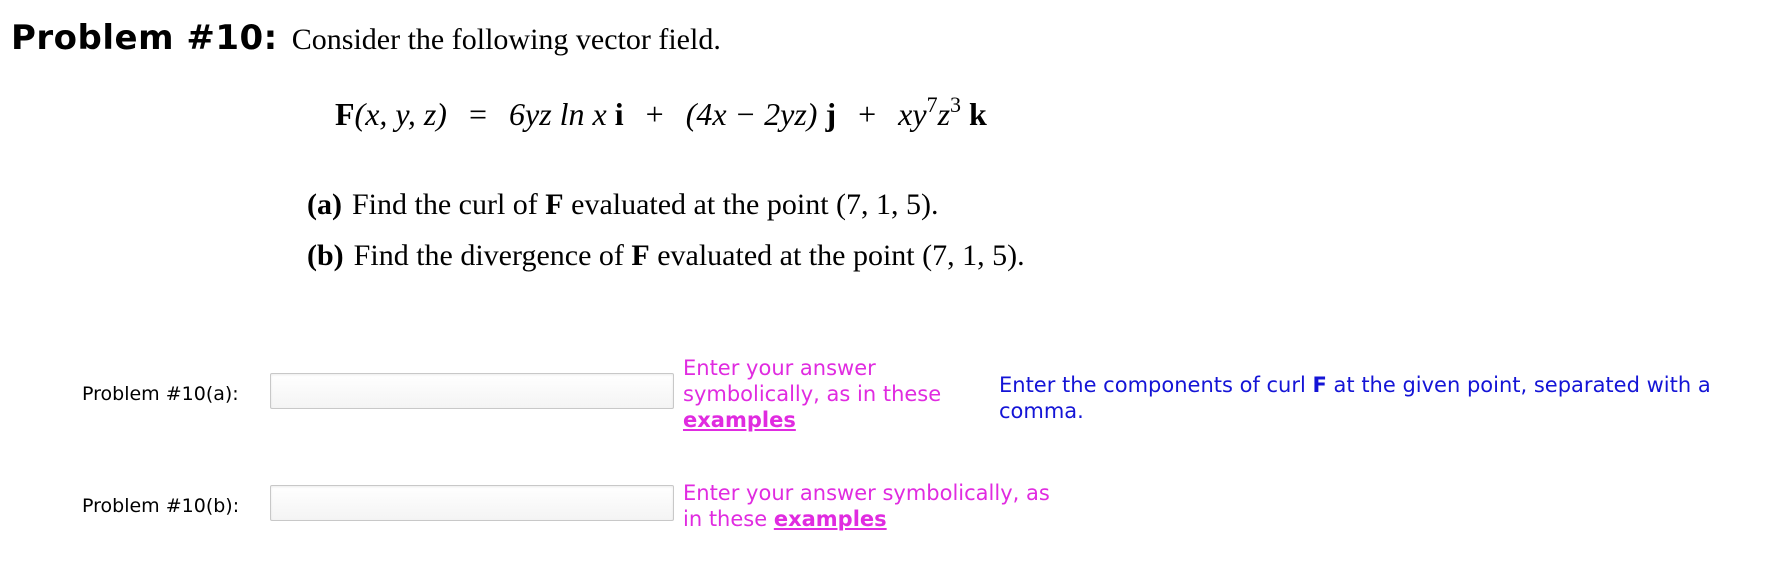 Image resolution: width=1766 pixels, height=572 pixels. Describe the element at coordinates (654, 114) in the screenshot. I see `eq-plus1: +` at that location.